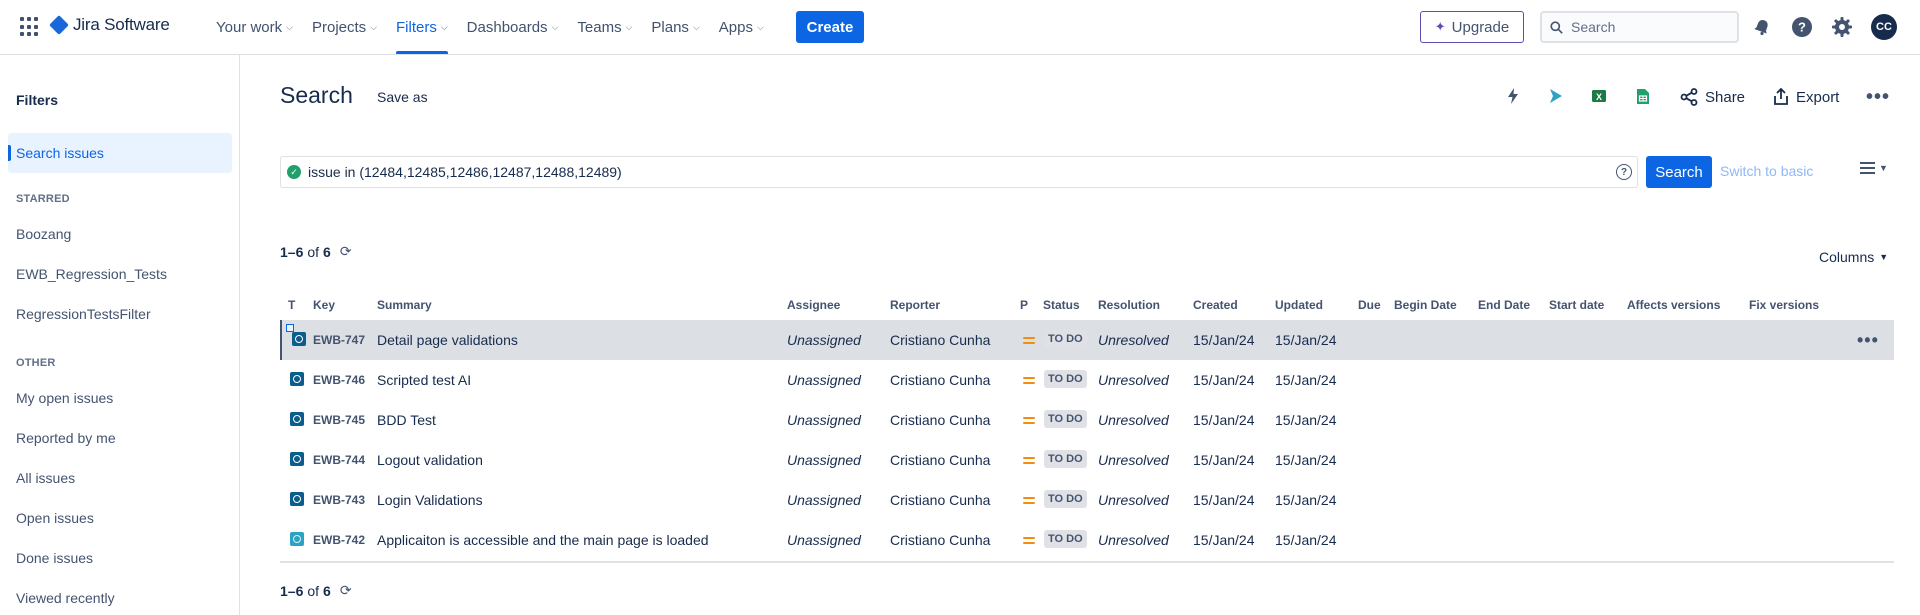  Describe the element at coordinates (1712, 97) in the screenshot. I see `share-button: Share` at that location.